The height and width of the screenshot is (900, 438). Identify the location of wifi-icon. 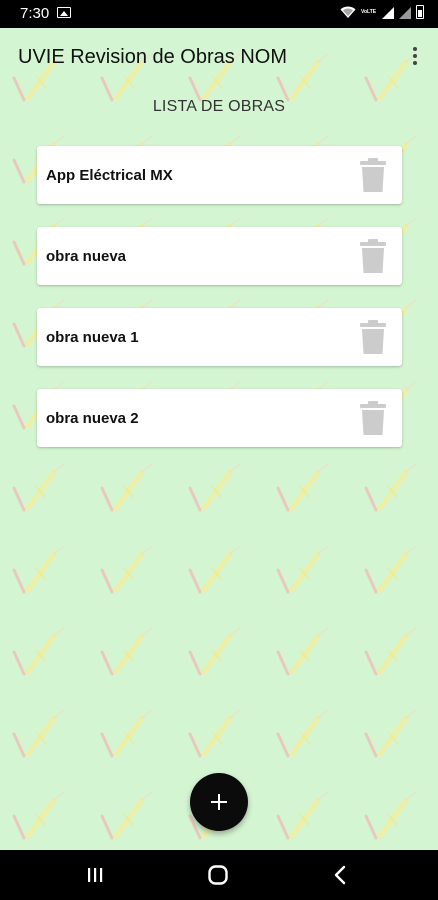
(348, 12).